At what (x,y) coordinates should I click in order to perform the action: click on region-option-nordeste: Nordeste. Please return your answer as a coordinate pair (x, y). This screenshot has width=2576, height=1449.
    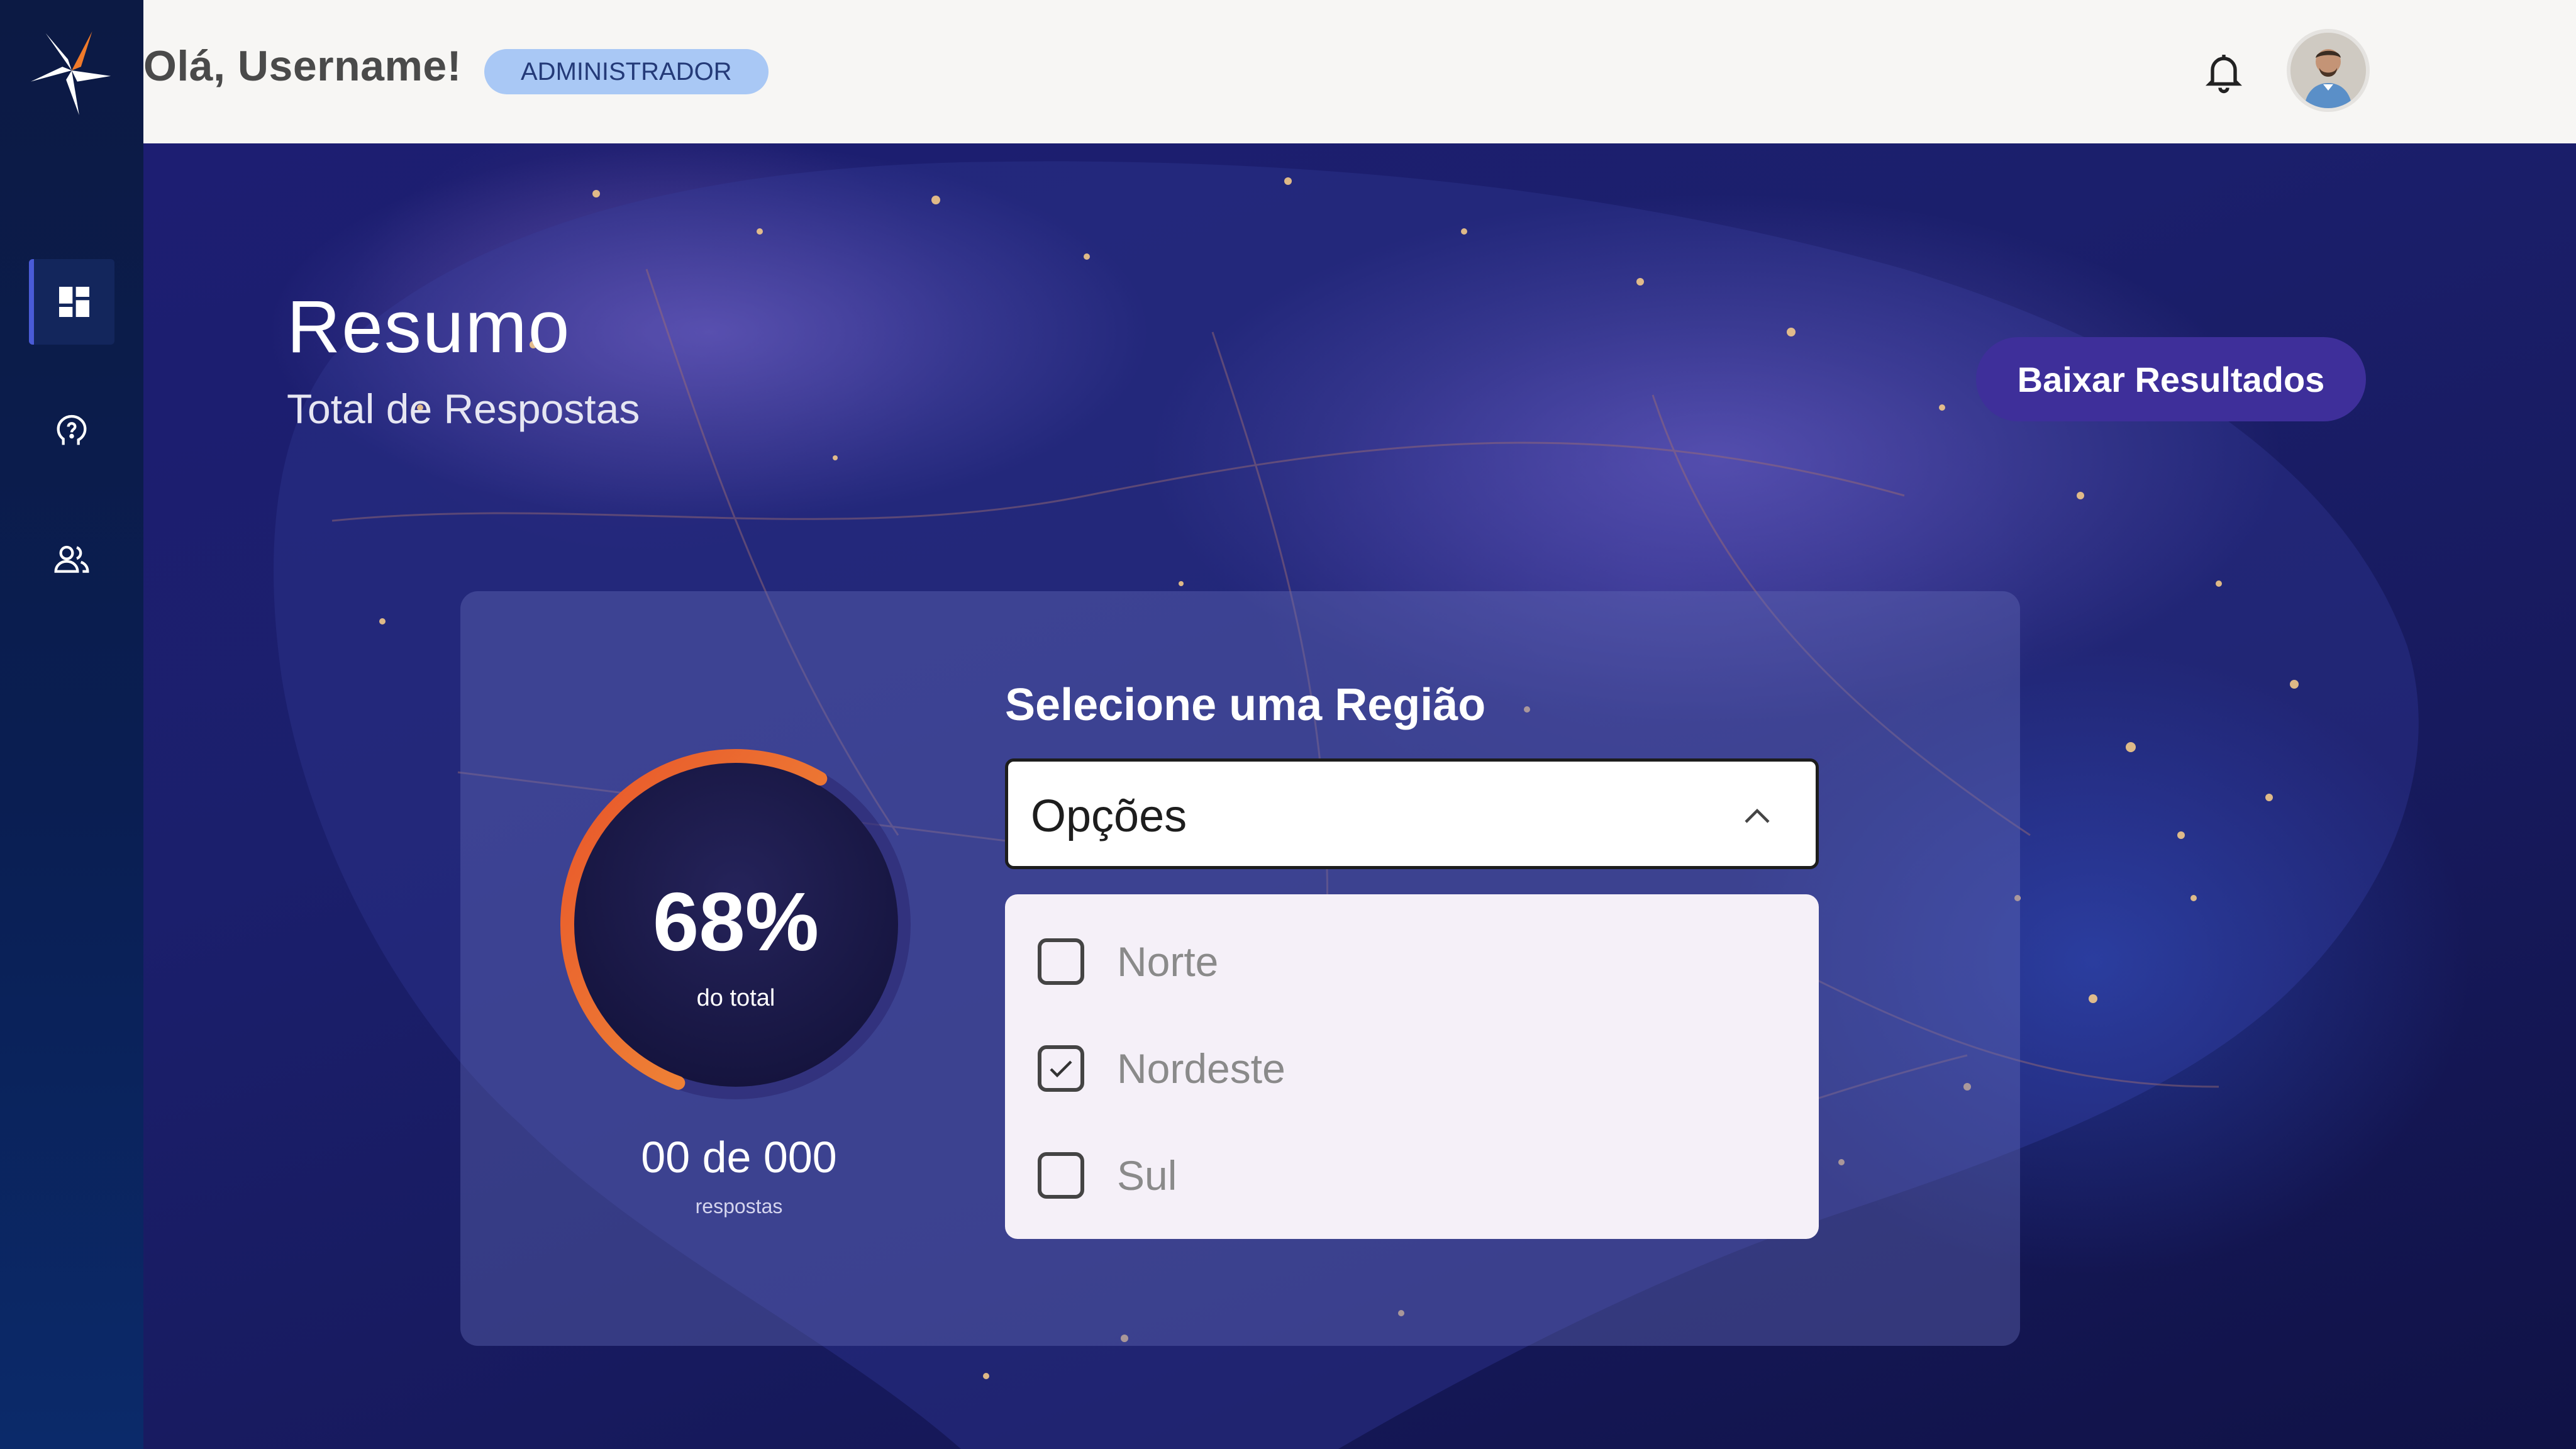
    Looking at the image, I should click on (1161, 1068).